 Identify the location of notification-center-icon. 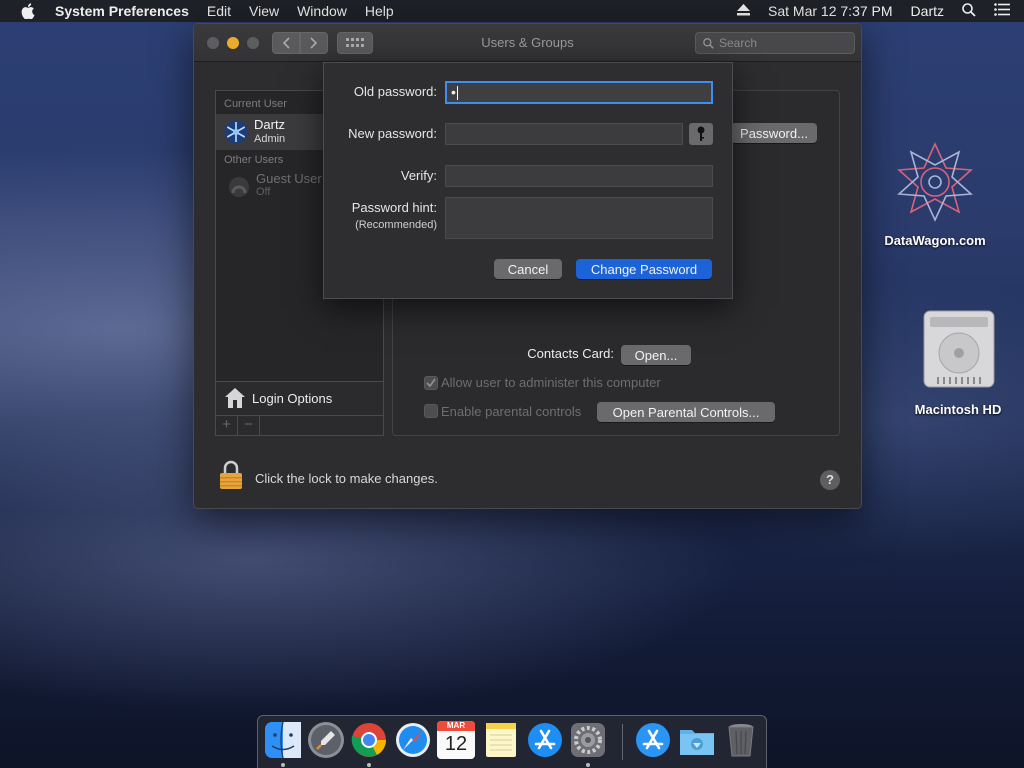
(1004, 11).